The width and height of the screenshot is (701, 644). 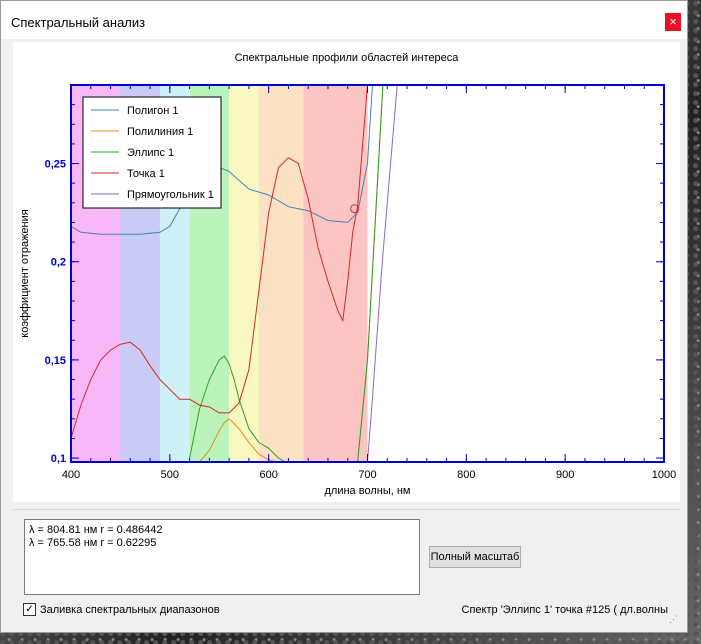 I want to click on series-line, so click(x=382, y=273).